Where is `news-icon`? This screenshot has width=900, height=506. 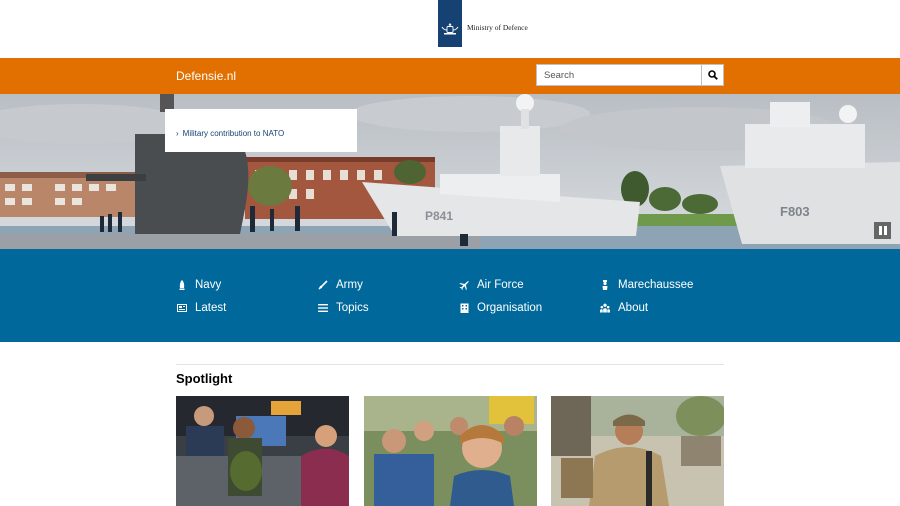
news-icon is located at coordinates (182, 308).